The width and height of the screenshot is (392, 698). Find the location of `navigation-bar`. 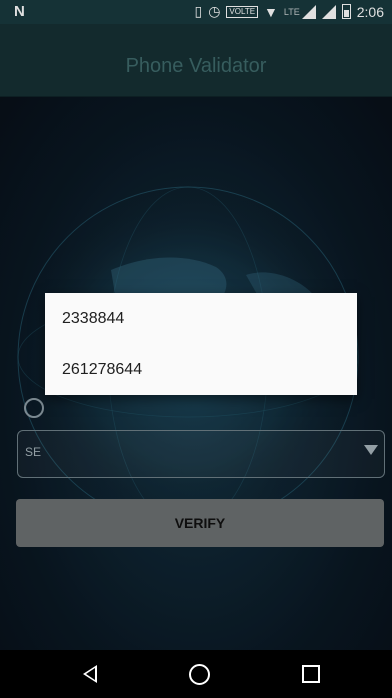

navigation-bar is located at coordinates (196, 674).